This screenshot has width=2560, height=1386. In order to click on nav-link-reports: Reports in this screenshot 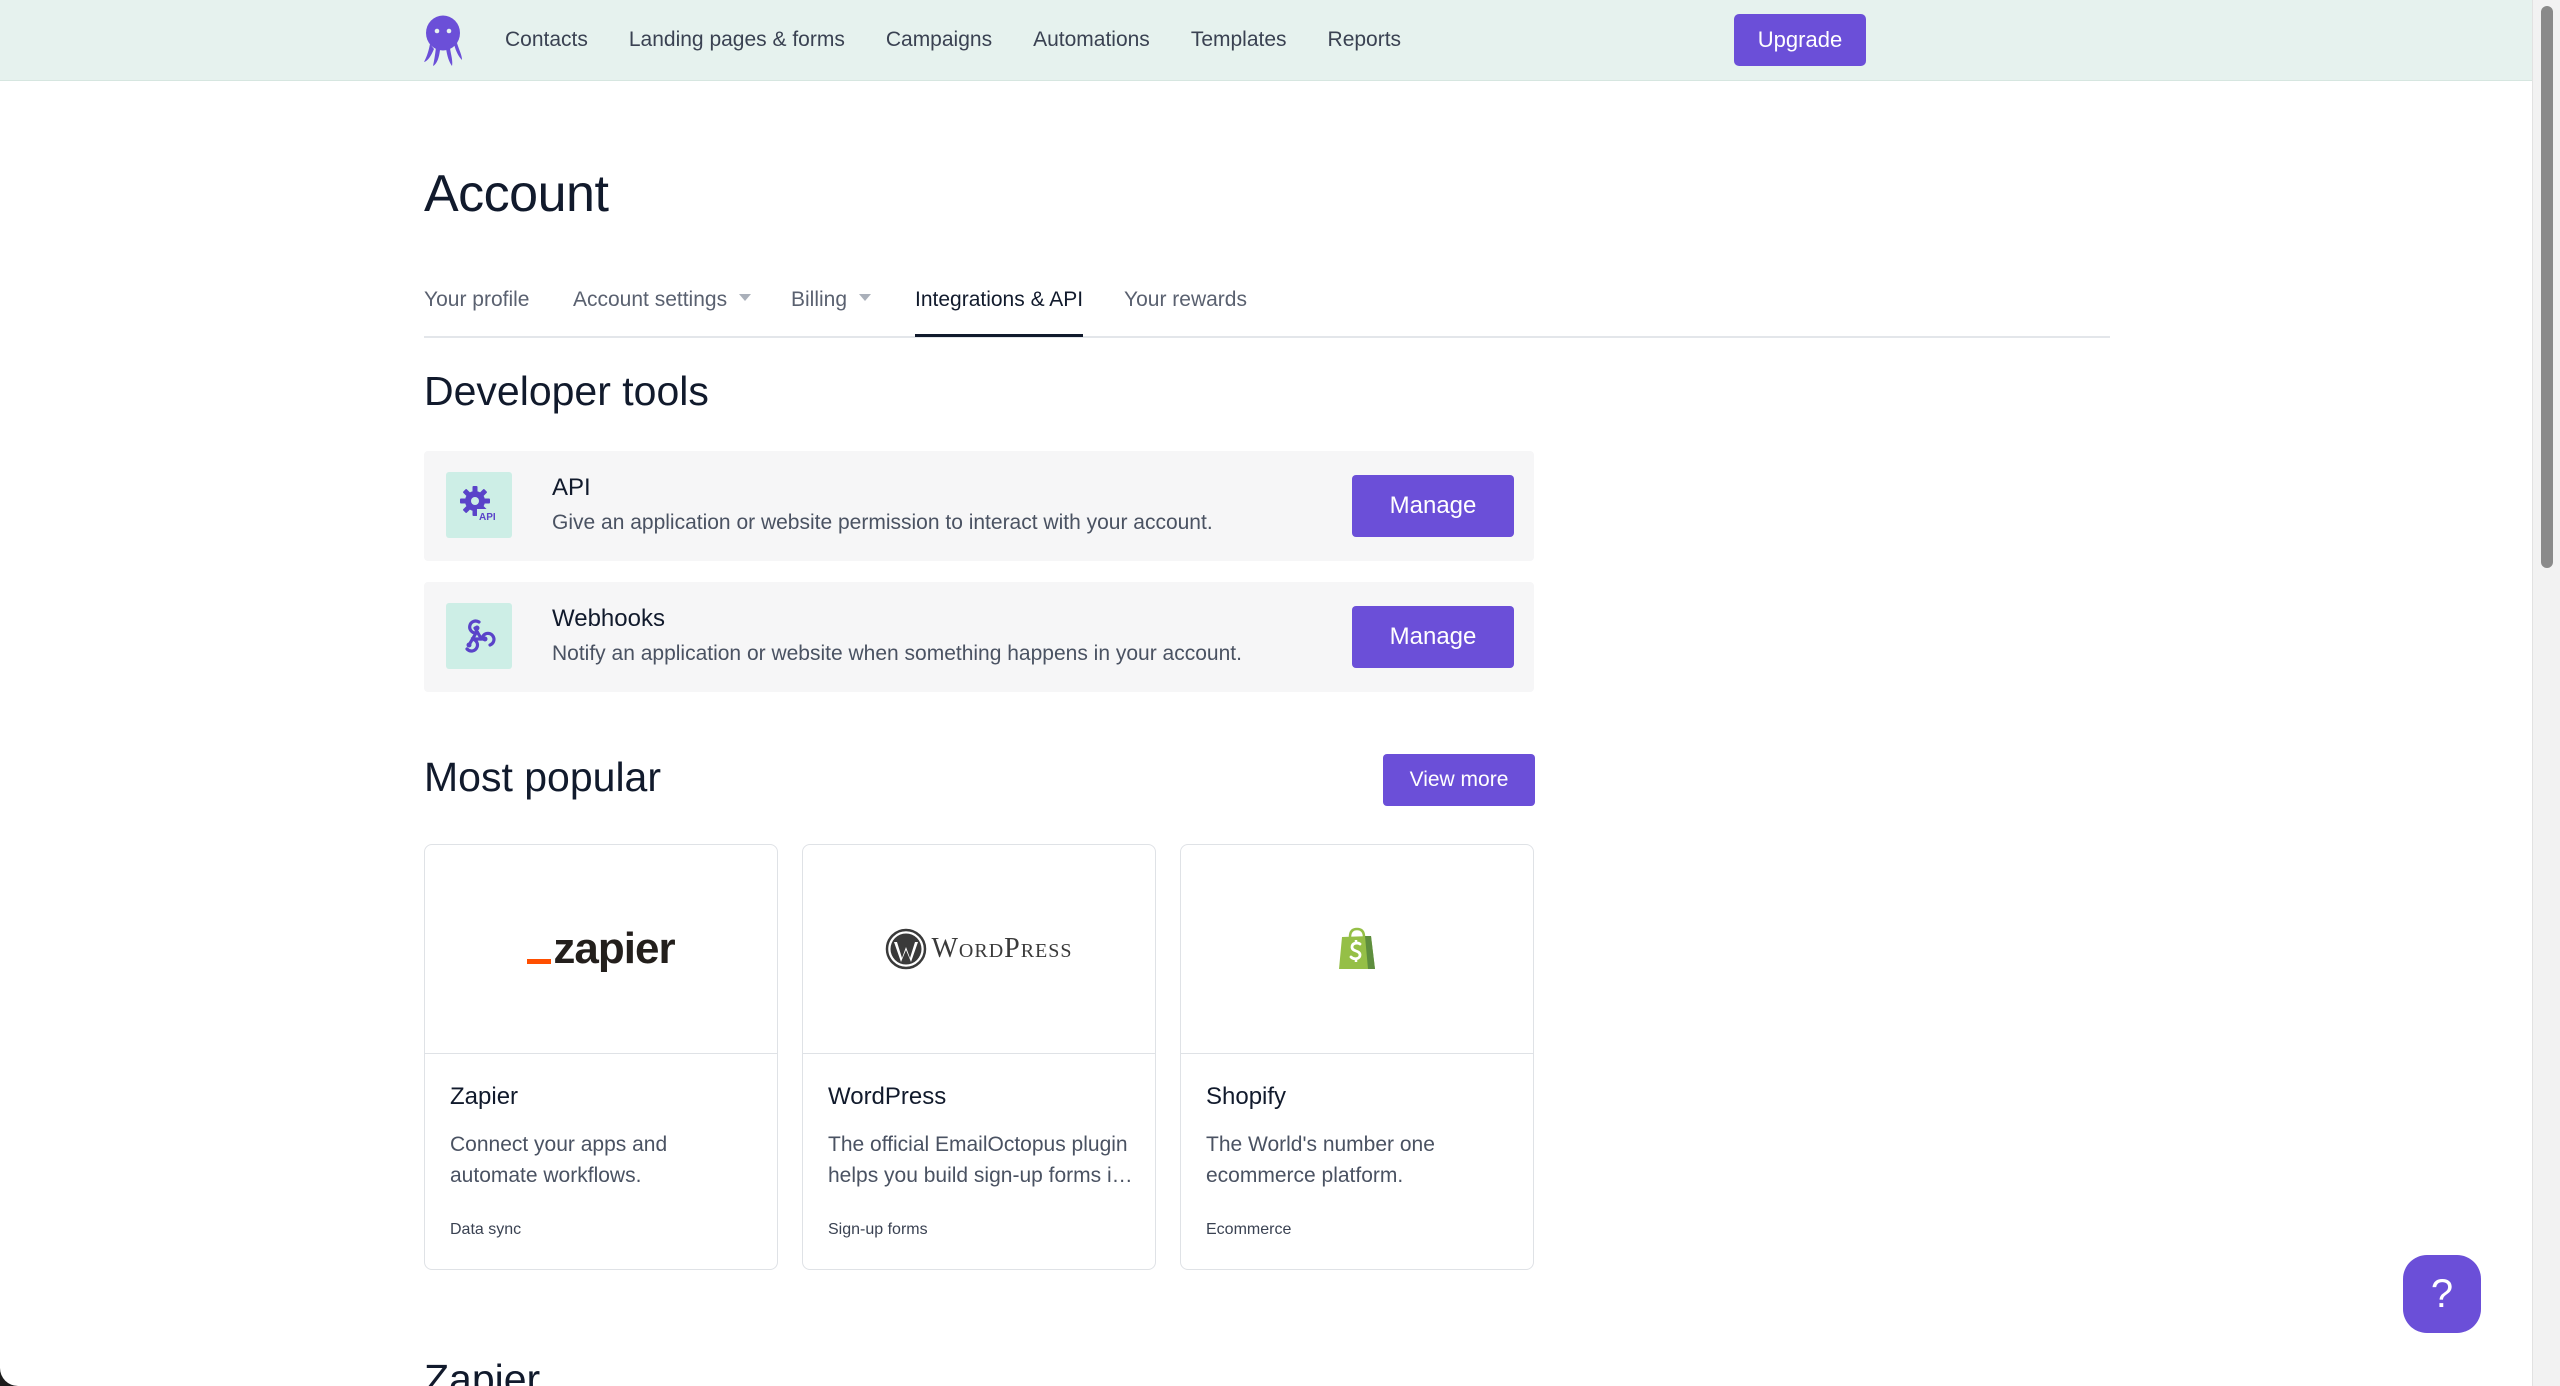, I will do `click(1365, 40)`.